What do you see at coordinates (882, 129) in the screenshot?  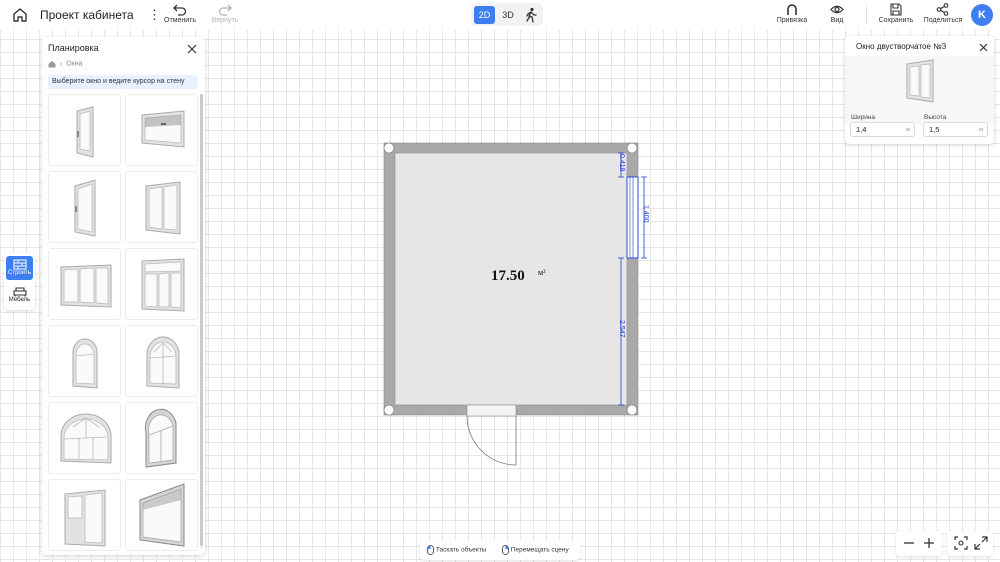 I see `width-field: 1,4 м` at bounding box center [882, 129].